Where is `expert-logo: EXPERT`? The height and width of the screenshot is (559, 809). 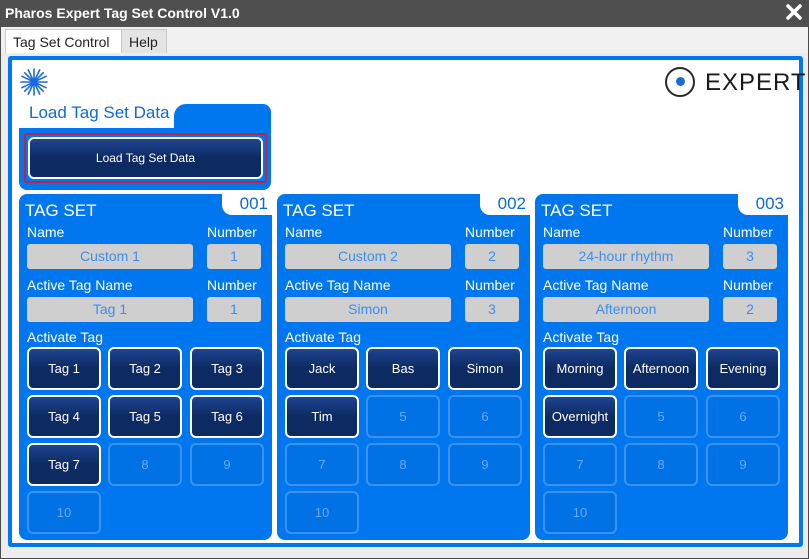
expert-logo: EXPERT is located at coordinates (735, 82).